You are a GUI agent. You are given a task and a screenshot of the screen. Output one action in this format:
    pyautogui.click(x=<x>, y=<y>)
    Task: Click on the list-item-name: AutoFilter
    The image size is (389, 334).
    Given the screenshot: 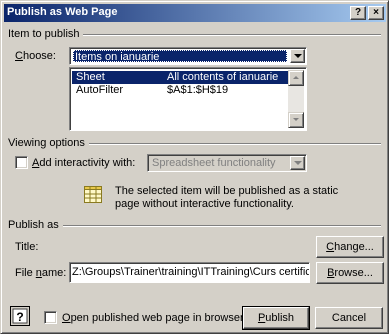 What is the action you would take?
    pyautogui.click(x=100, y=90)
    